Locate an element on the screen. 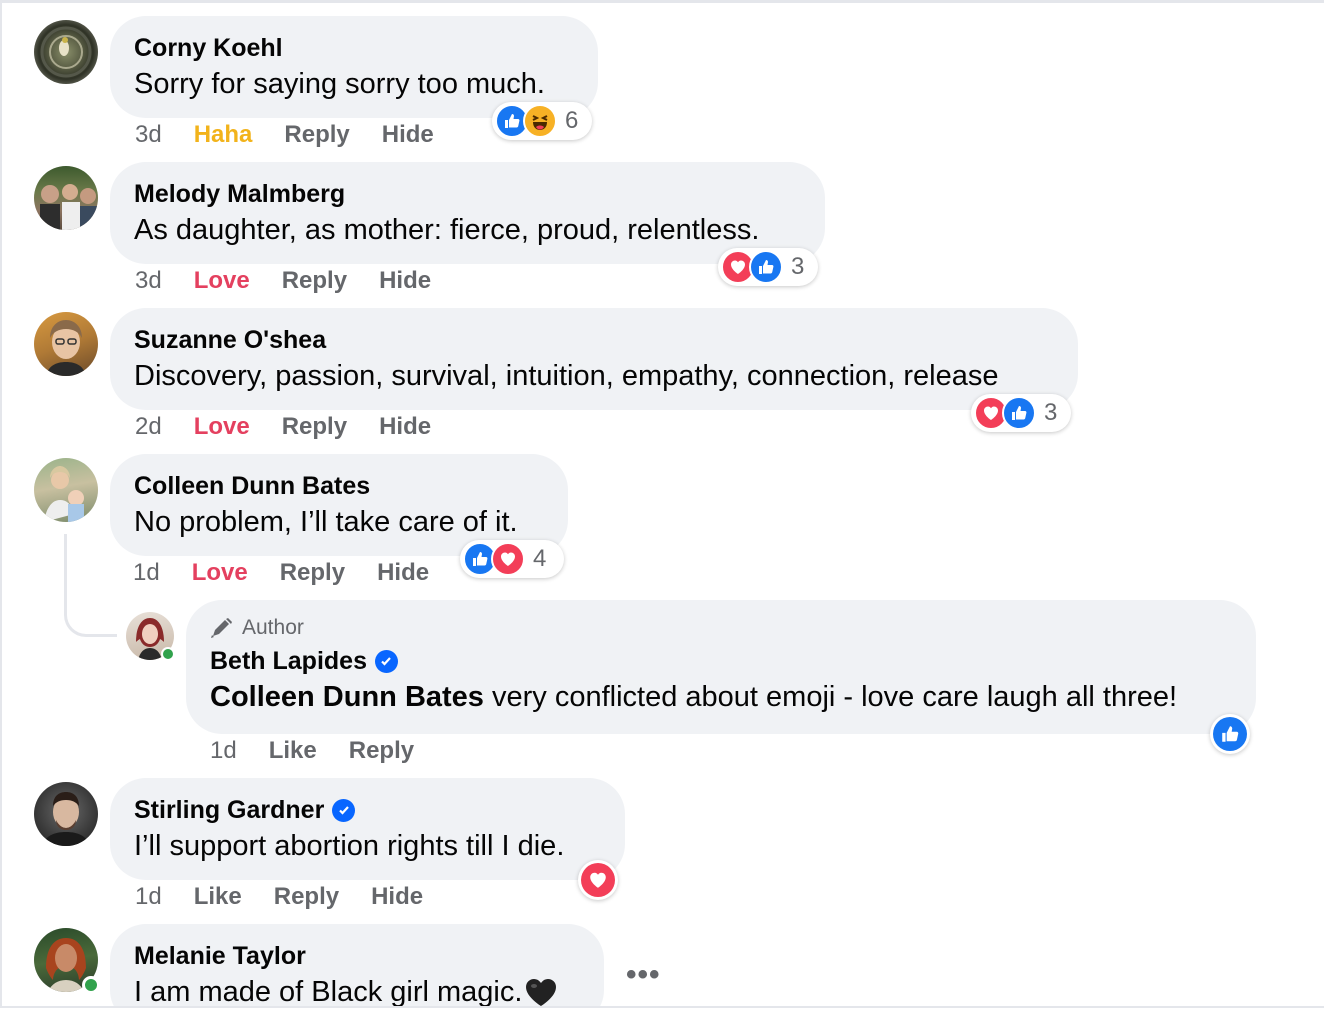 This screenshot has height=1030, width=1324. commenter-name: Beth Lapides is located at coordinates (721, 661).